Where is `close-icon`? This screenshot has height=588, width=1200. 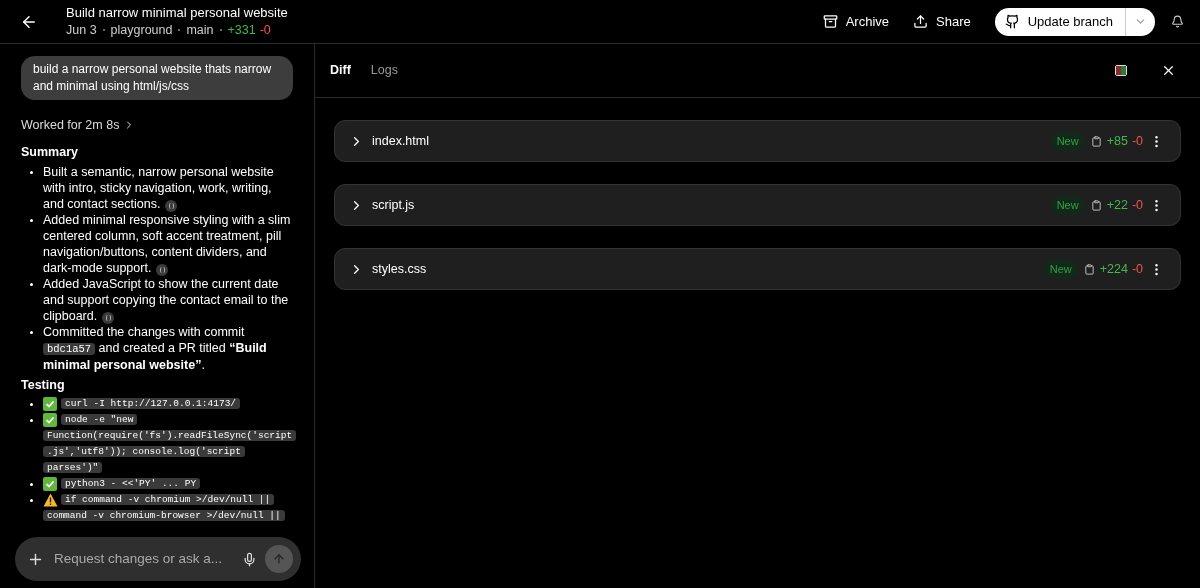 close-icon is located at coordinates (1168, 70).